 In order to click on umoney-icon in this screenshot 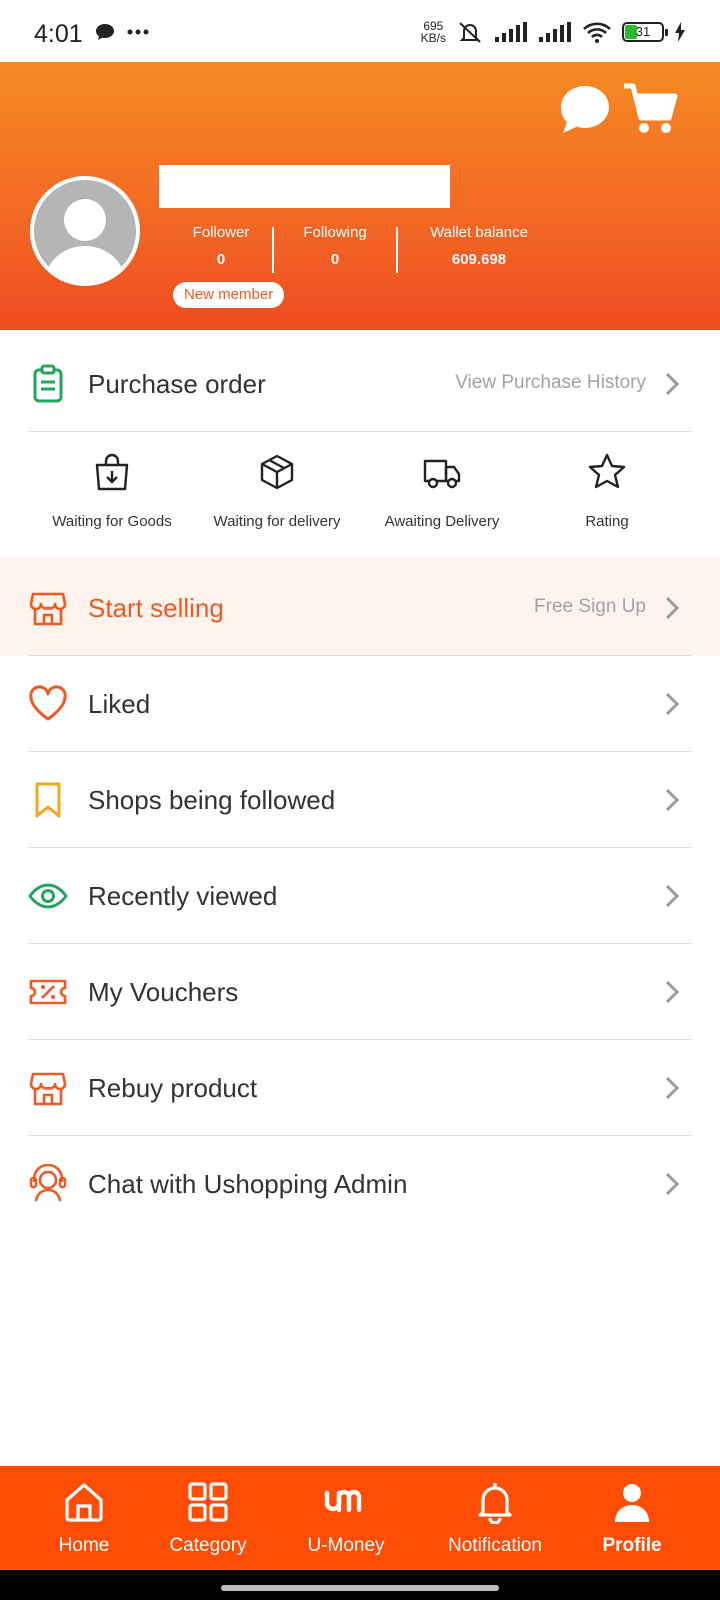, I will do `click(343, 1501)`.